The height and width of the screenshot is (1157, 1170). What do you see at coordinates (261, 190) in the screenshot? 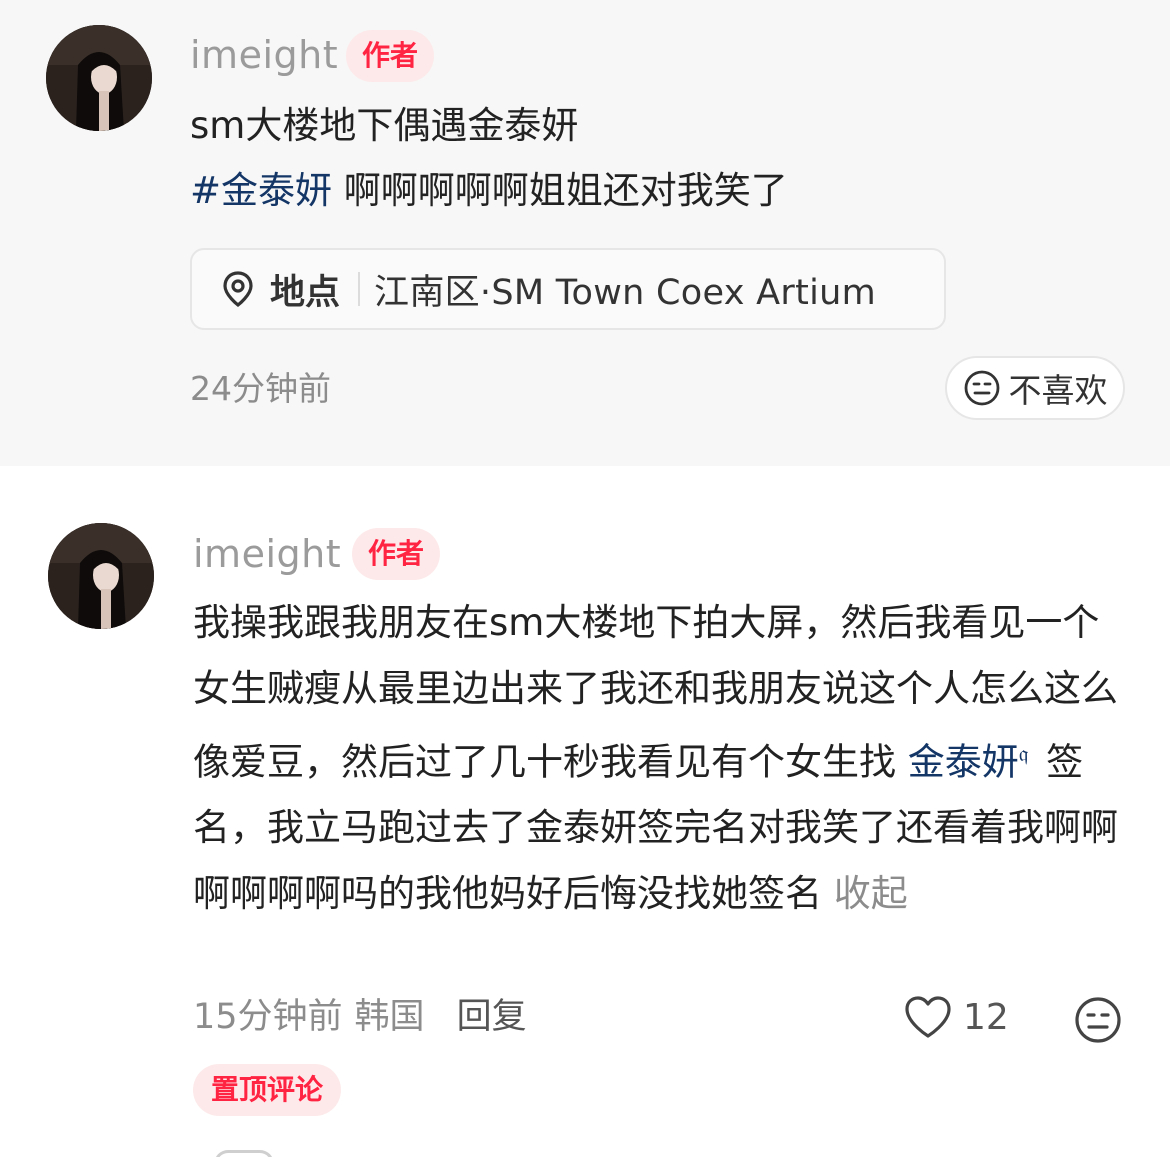
I see `hashtag-link: #金泰妍` at bounding box center [261, 190].